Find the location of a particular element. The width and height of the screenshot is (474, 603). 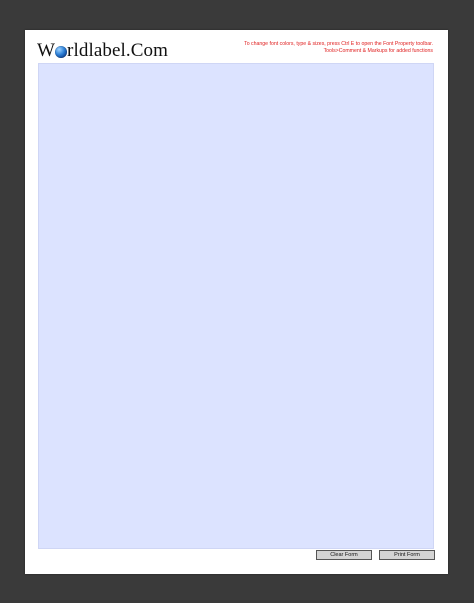

worldlabel-logo: Wrldlabel.Com is located at coordinates (102, 51).